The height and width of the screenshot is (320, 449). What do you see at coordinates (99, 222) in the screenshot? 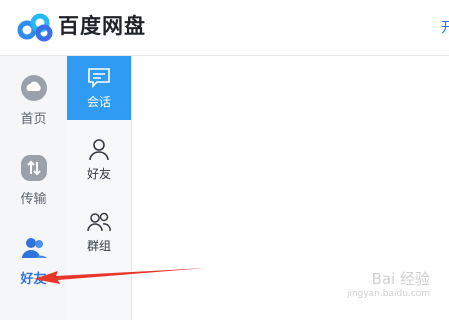
I see `group-icon` at bounding box center [99, 222].